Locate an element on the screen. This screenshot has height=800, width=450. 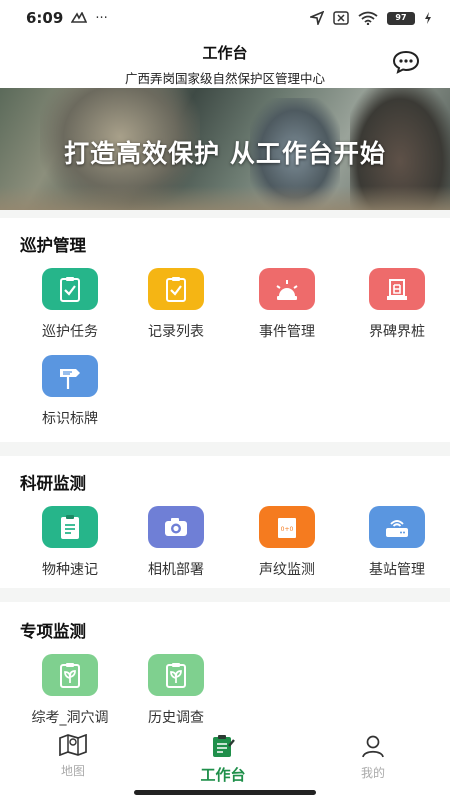
grid-item-label: 基站管理 is located at coordinates (397, 570).